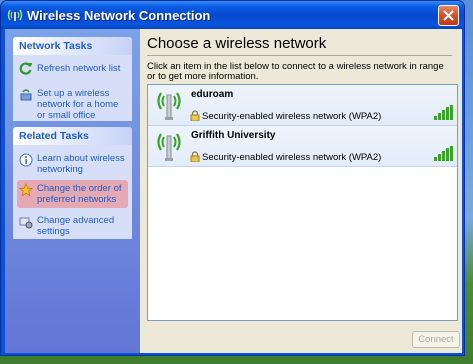  I want to click on settings-icon, so click(26, 223).